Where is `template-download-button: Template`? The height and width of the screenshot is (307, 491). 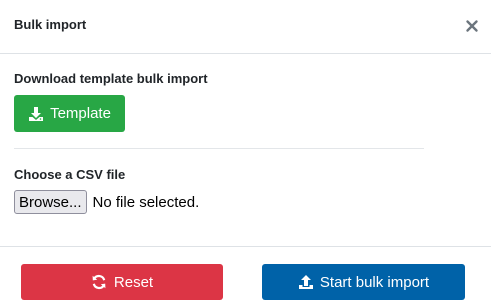 template-download-button: Template is located at coordinates (69, 113).